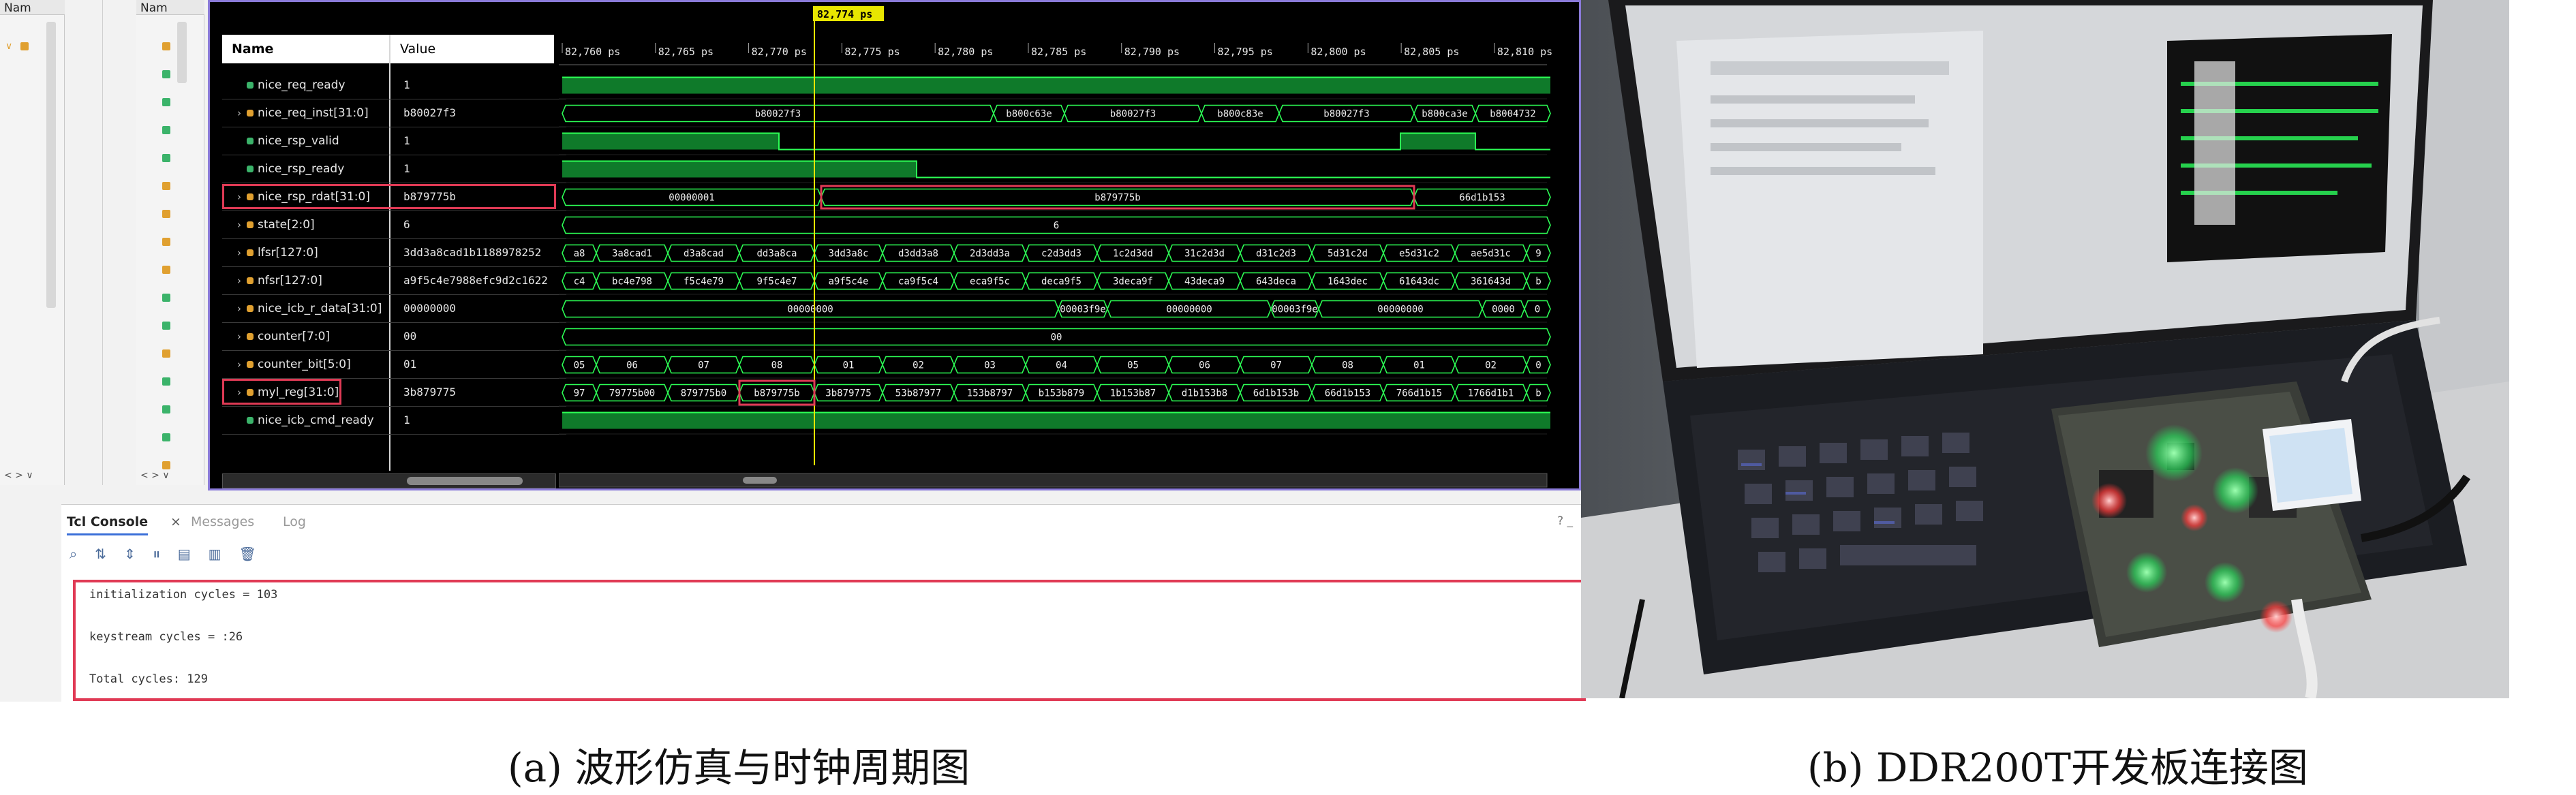 The height and width of the screenshot is (795, 2576). I want to click on signal-name: › nice_req_inst[31:0], so click(319, 113).